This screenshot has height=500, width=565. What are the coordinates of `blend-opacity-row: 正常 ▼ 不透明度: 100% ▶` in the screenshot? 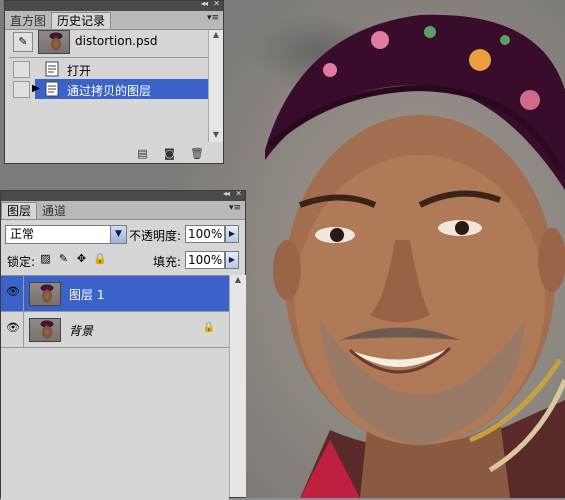 It's located at (124, 235).